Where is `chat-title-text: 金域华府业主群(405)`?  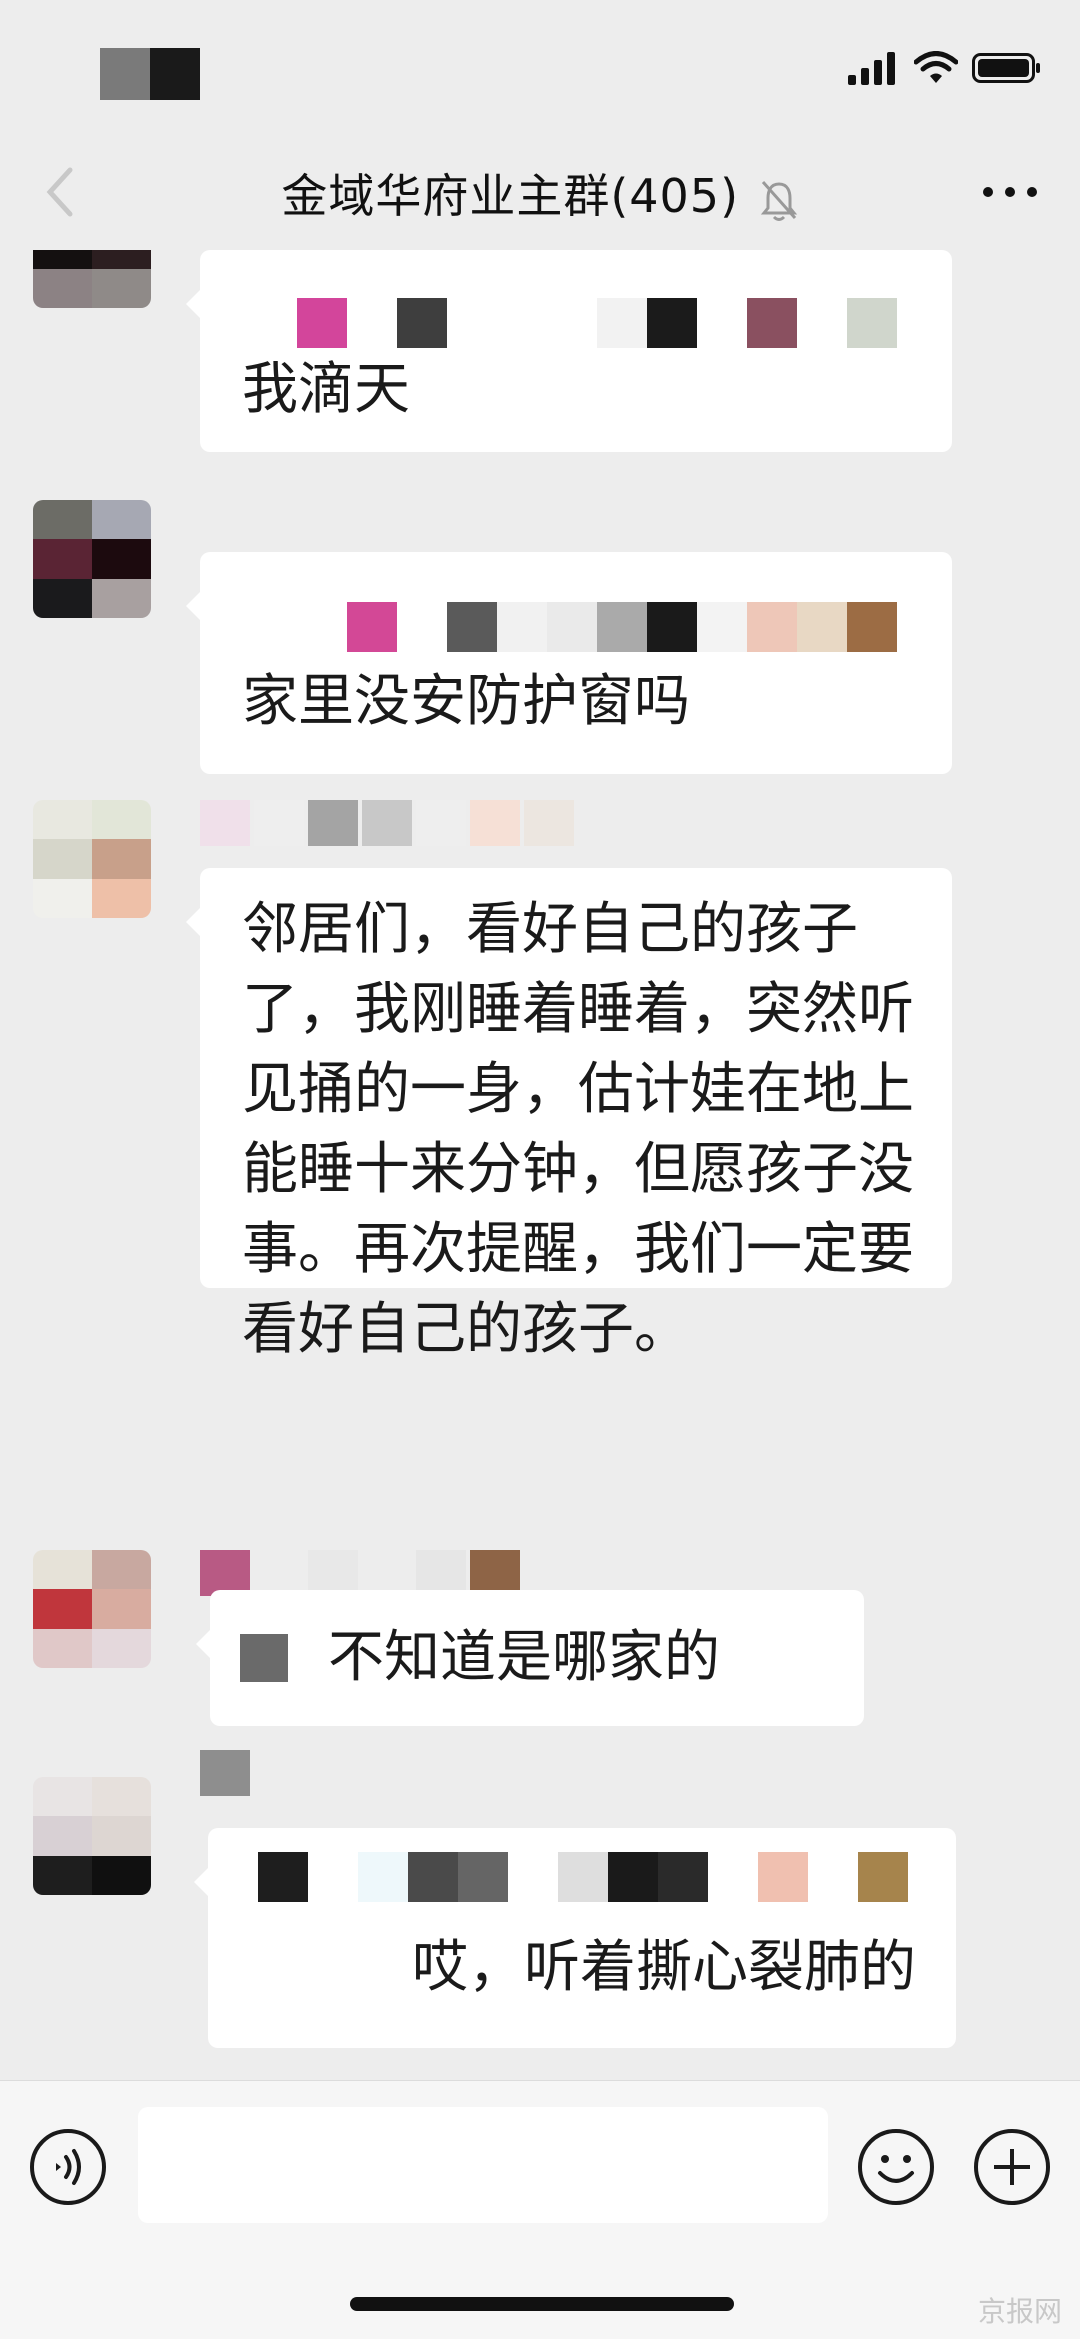 chat-title-text: 金域华府业主群(405) is located at coordinates (510, 196).